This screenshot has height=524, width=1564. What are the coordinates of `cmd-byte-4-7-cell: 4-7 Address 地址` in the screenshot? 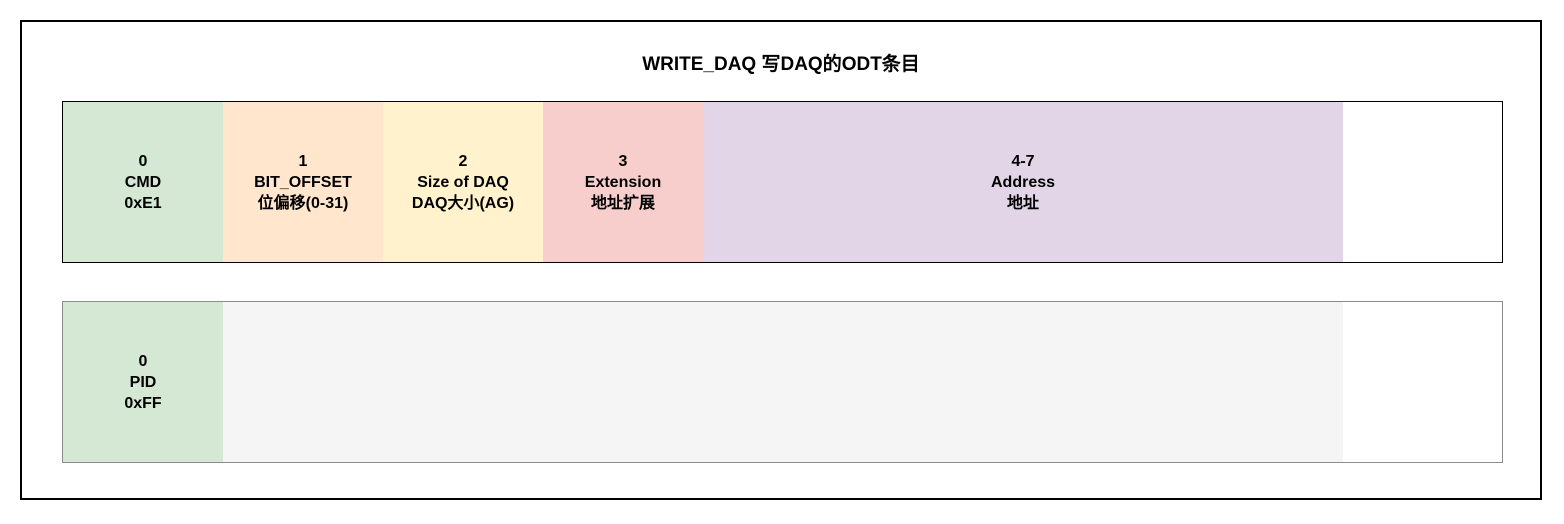 It's located at (1023, 182).